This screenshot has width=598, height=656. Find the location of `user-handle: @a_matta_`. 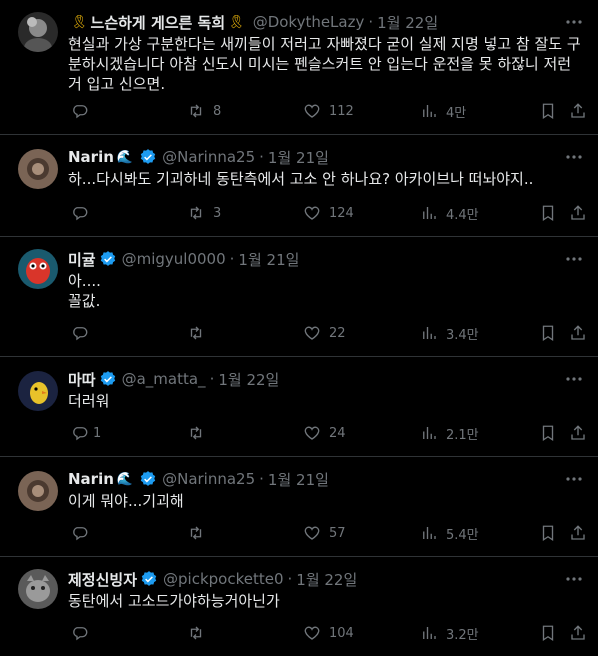

user-handle: @a_matta_ is located at coordinates (164, 379).